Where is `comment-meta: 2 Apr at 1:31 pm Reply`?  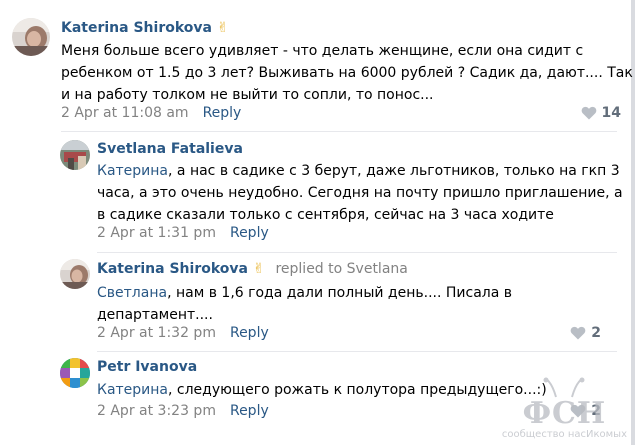
comment-meta: 2 Apr at 1:31 pm Reply is located at coordinates (183, 233).